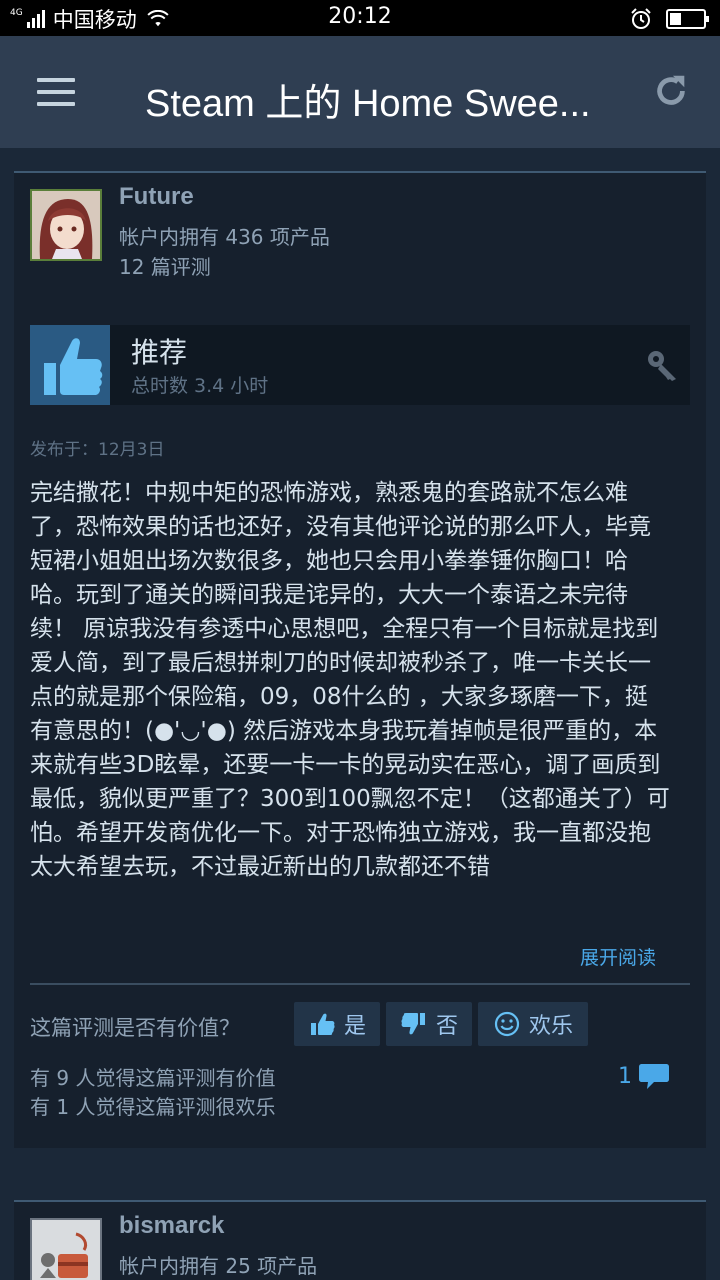 The image size is (720, 1280). What do you see at coordinates (153, 1078) in the screenshot?
I see `helpful-count: 有 9 人觉得这篇评测有价值` at bounding box center [153, 1078].